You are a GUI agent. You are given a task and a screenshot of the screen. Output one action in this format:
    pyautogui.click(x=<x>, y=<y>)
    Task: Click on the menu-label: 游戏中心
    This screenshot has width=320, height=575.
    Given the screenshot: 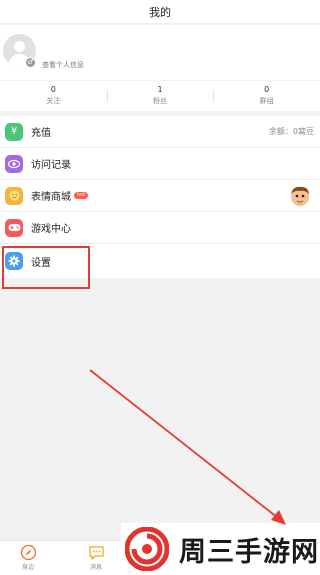 What is the action you would take?
    pyautogui.click(x=51, y=229)
    